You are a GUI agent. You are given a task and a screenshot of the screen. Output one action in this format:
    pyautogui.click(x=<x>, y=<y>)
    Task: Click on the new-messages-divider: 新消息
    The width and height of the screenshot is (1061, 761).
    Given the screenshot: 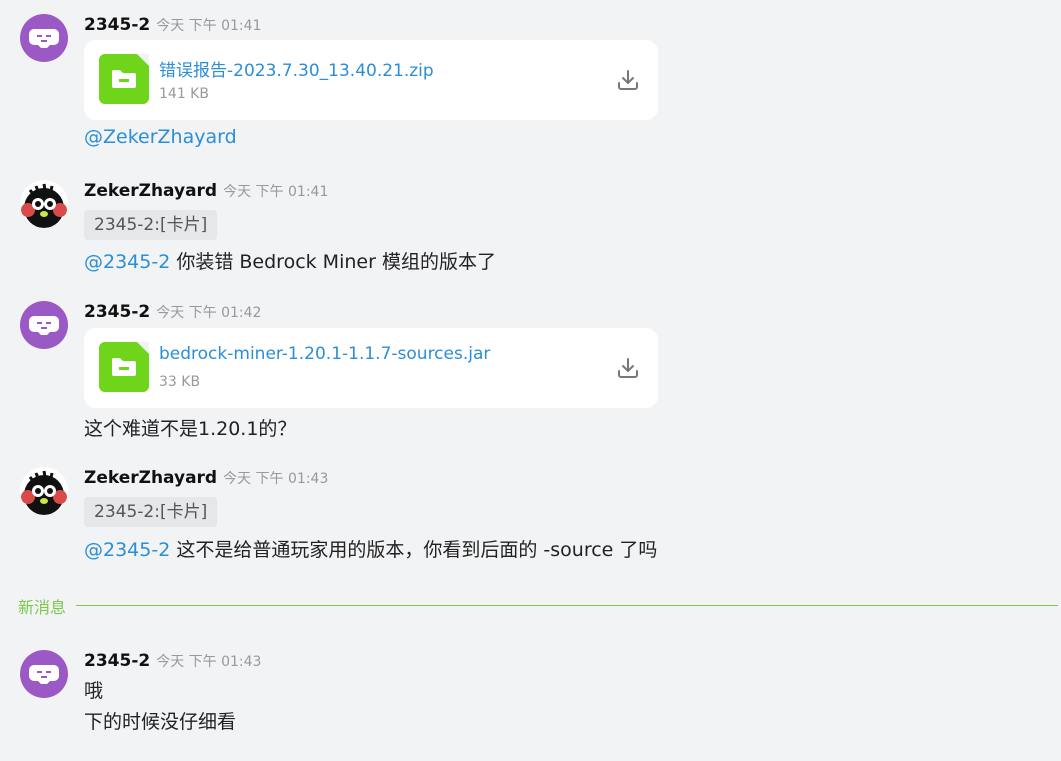 What is the action you would take?
    pyautogui.click(x=538, y=606)
    